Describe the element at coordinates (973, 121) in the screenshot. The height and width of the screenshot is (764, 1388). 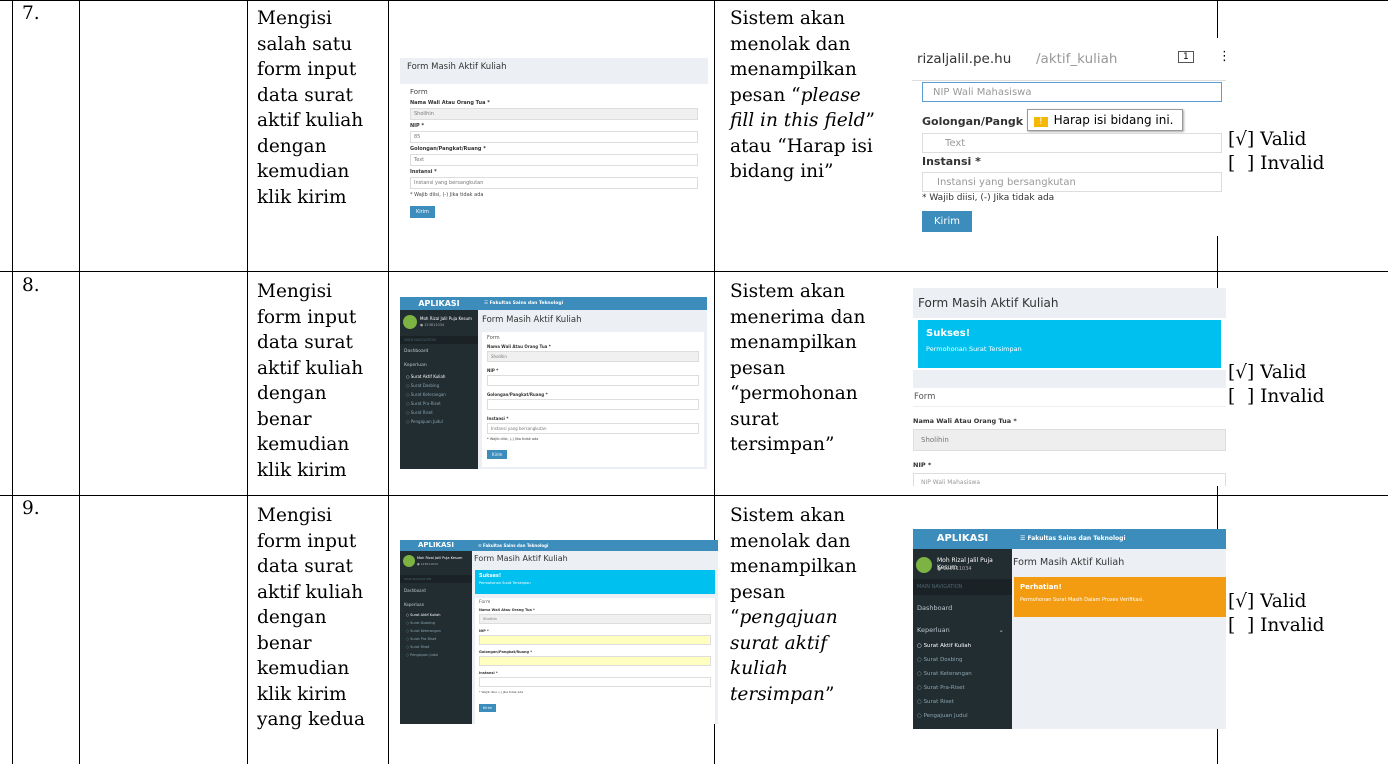
I see `golongan-label: Golongan/Pangk` at that location.